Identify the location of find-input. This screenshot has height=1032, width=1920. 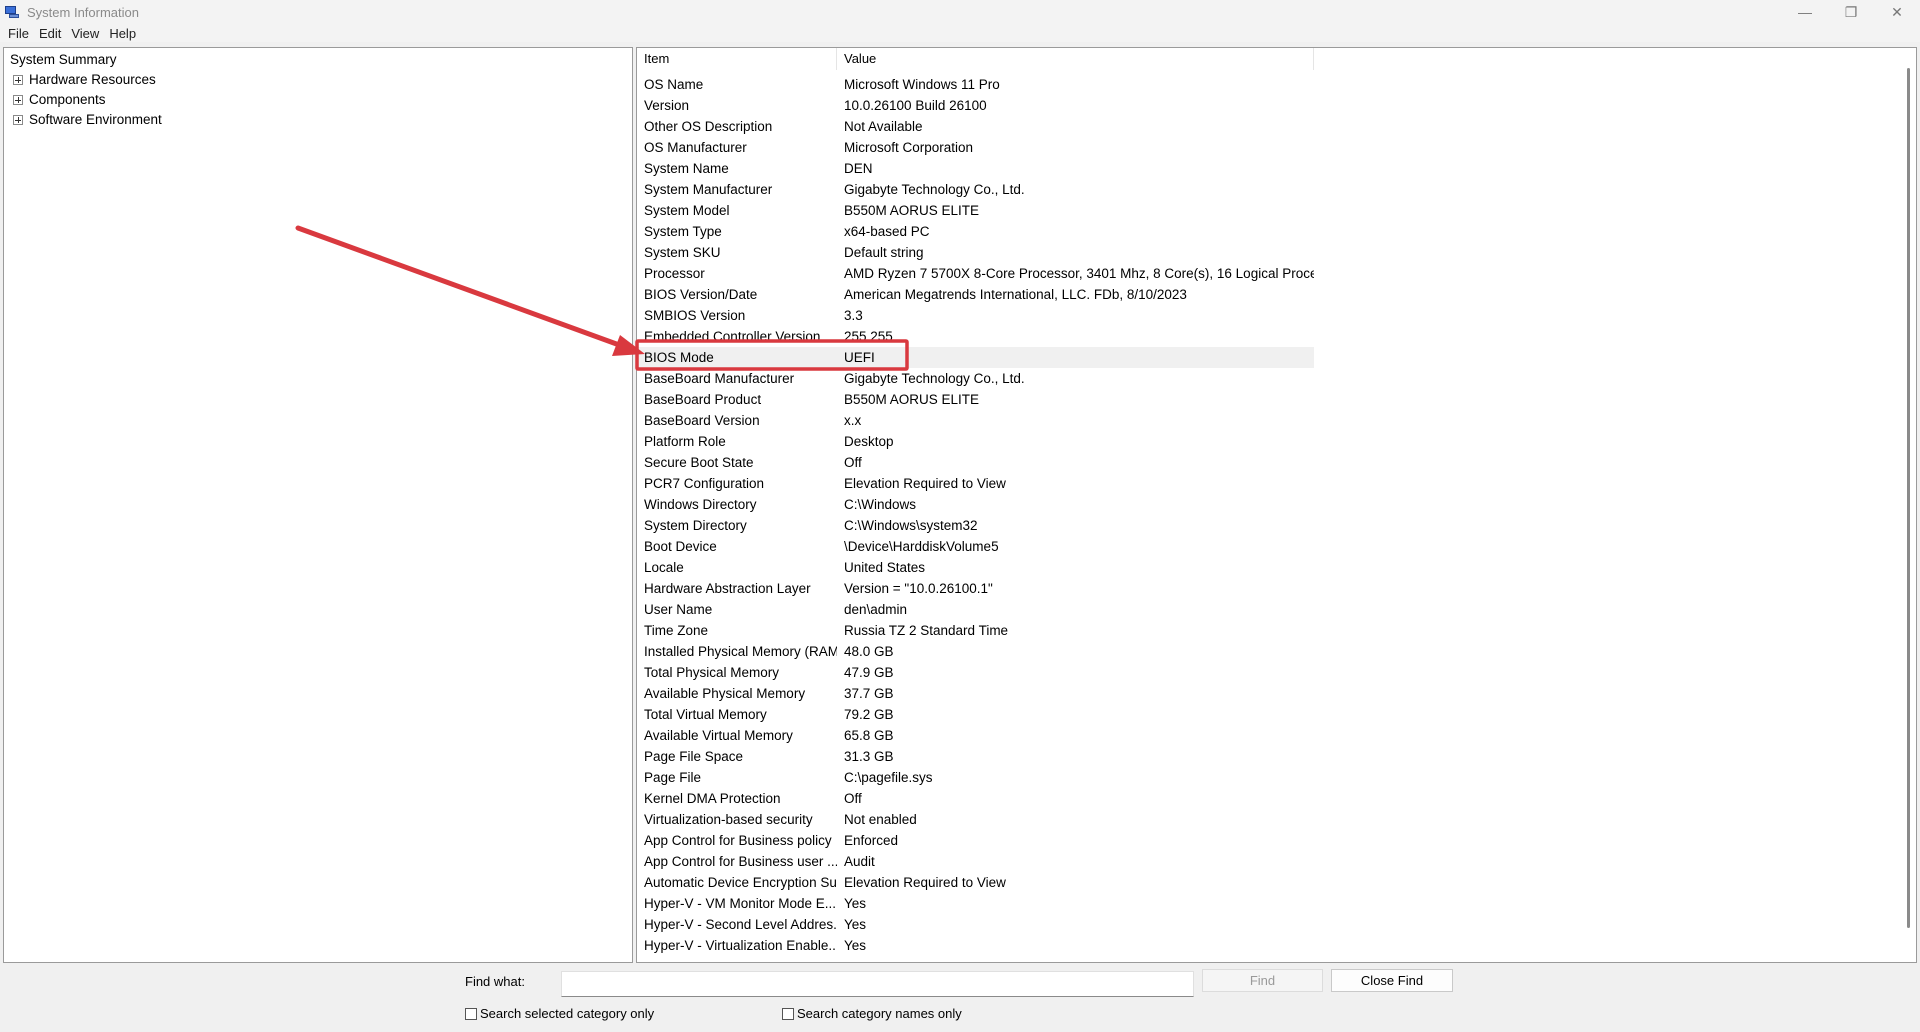
(877, 984).